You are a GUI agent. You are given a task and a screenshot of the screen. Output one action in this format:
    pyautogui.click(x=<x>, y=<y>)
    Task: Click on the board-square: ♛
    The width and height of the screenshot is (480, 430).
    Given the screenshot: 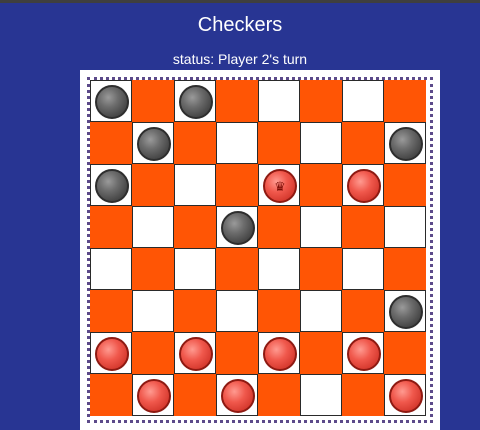 What is the action you would take?
    pyautogui.click(x=279, y=185)
    